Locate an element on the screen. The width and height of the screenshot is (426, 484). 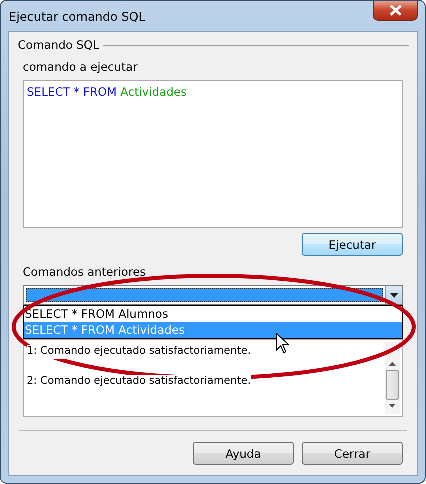
dialog-button: Ayuda is located at coordinates (243, 453).